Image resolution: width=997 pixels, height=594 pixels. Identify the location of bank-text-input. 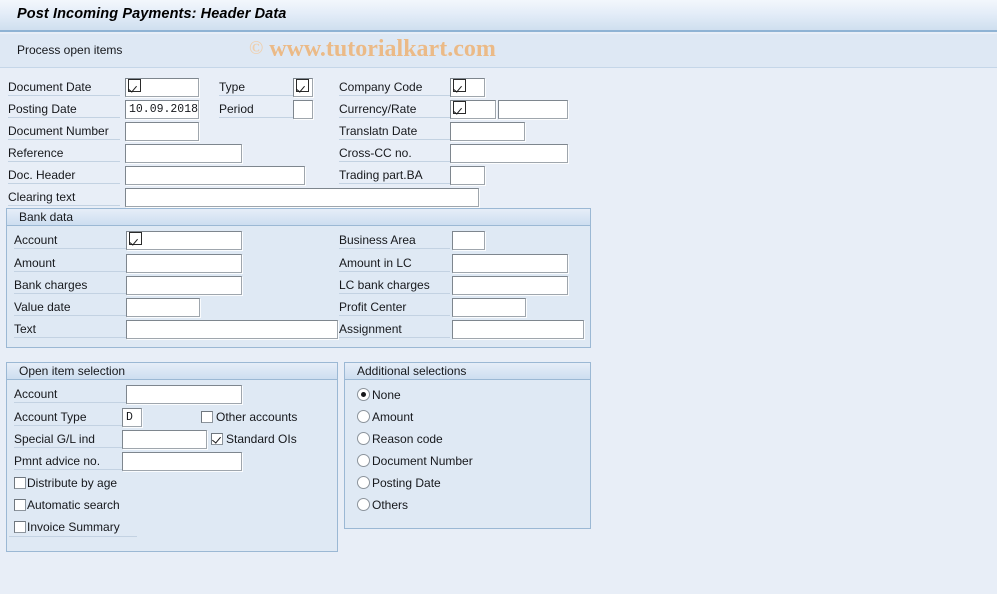
(232, 329).